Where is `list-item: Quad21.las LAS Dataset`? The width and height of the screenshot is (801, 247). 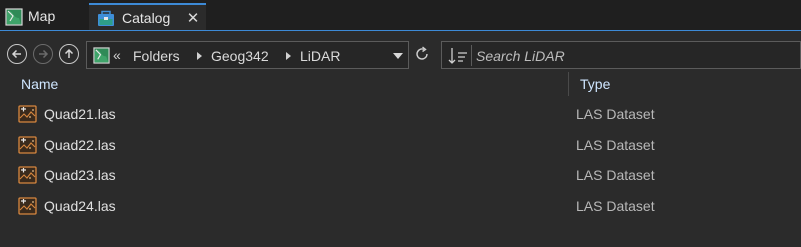
list-item: Quad21.las LAS Dataset is located at coordinates (400, 114).